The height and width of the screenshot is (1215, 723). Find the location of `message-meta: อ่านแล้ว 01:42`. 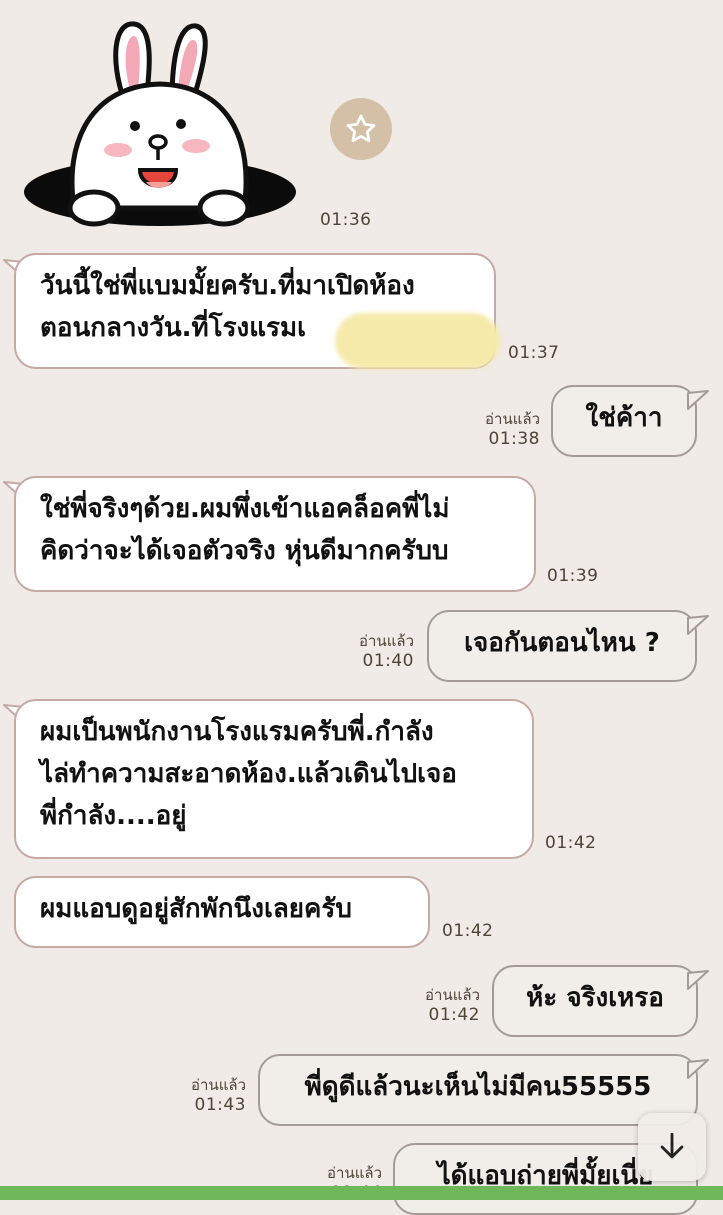

message-meta: อ่านแล้ว 01:42 is located at coordinates (441, 1006).